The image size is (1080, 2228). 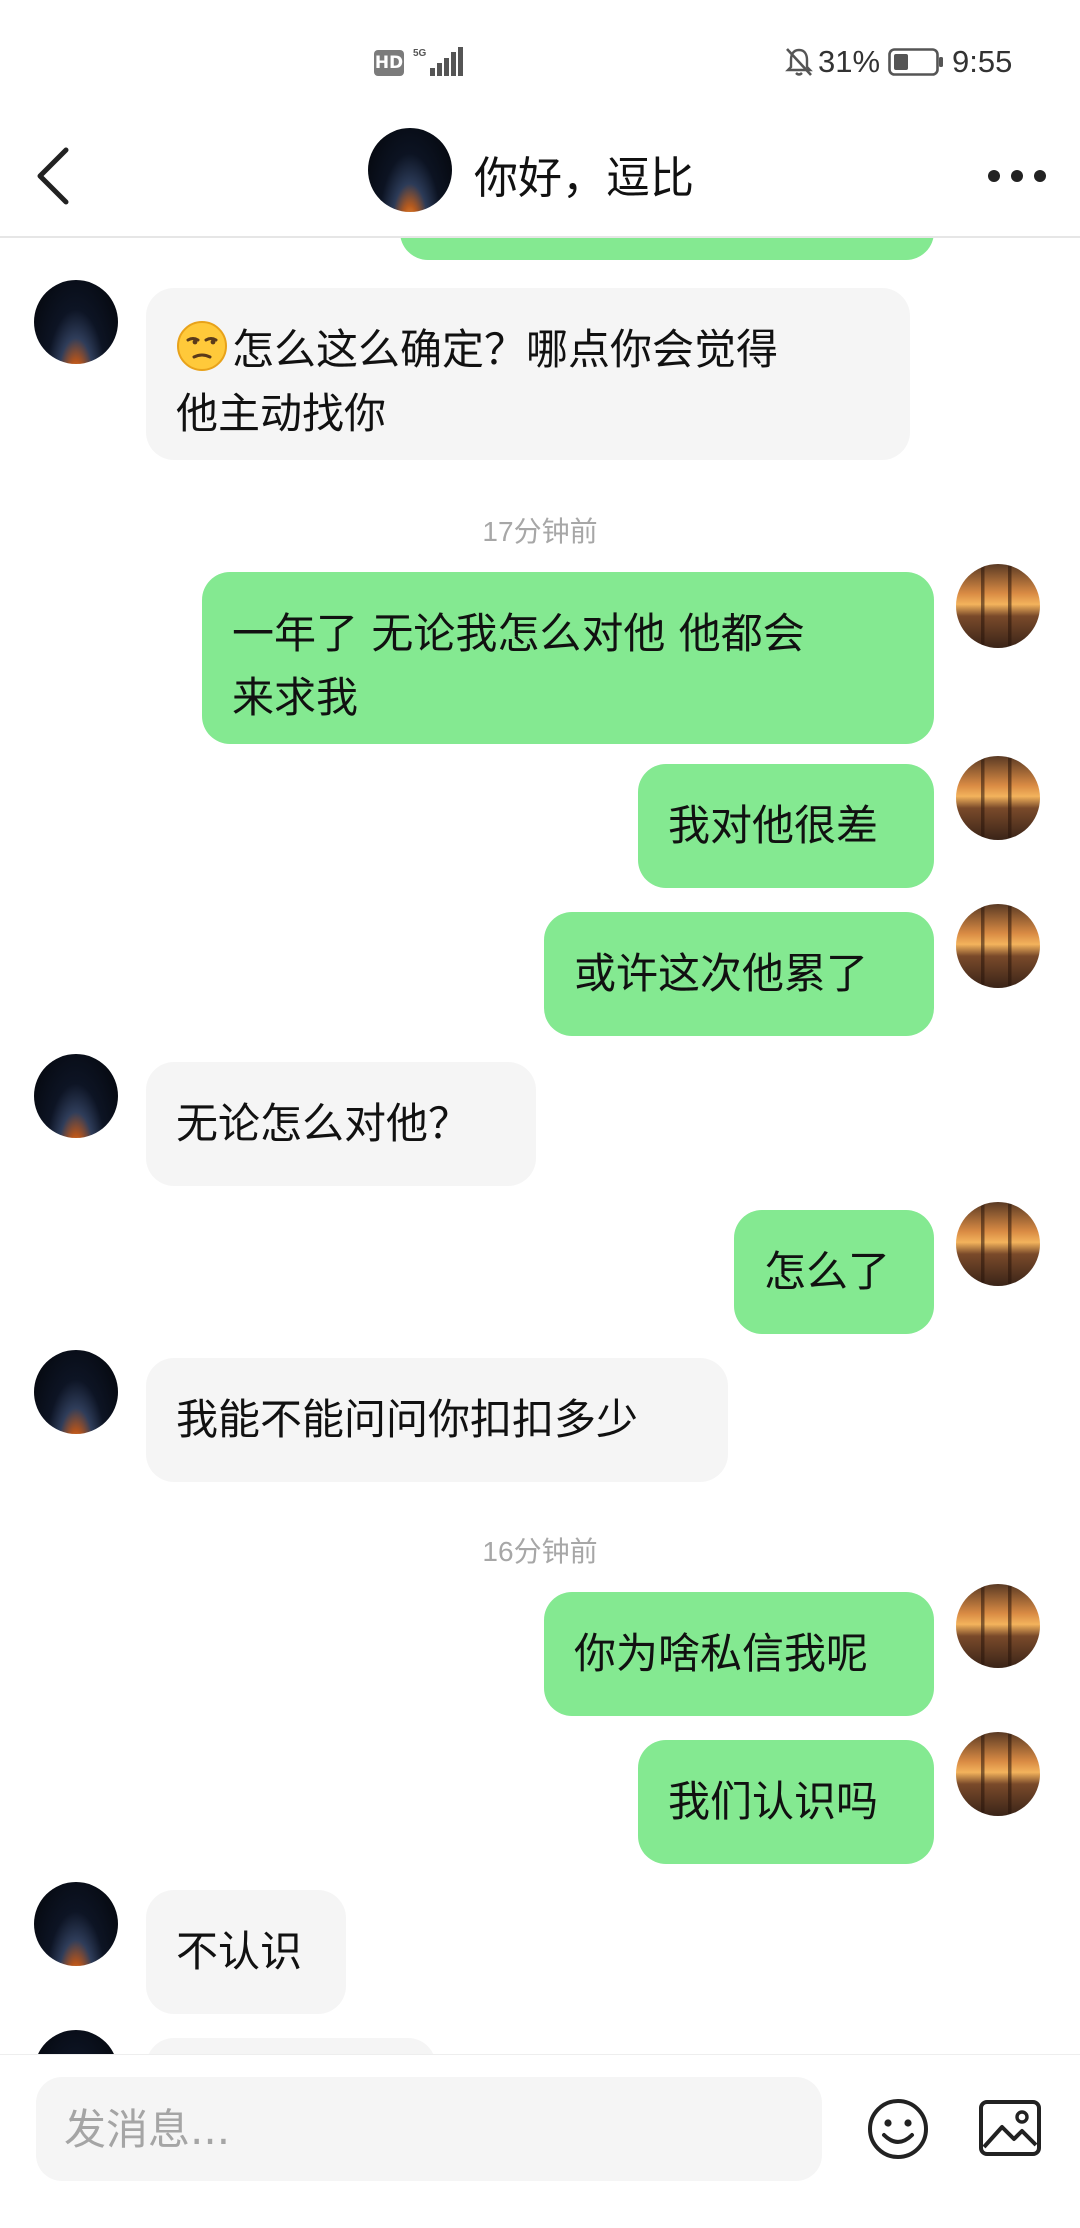 I want to click on message-input-bar, so click(x=540, y=2141).